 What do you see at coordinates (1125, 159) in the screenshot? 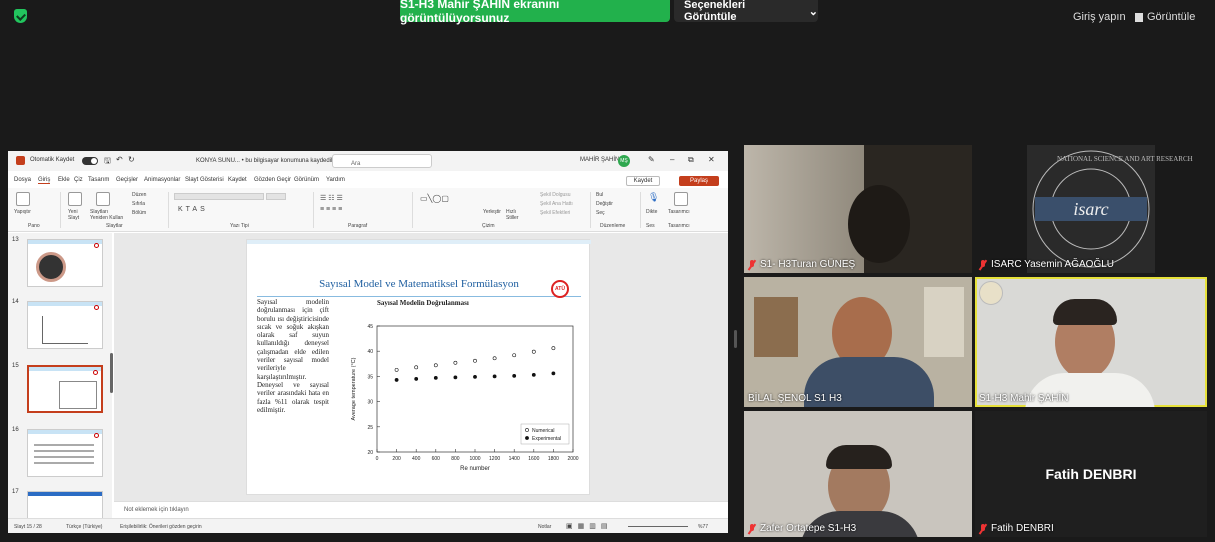
I see `isarc-logo-ring-text: NATIONAL SCIENCE AND ART RESEARCH` at bounding box center [1125, 159].